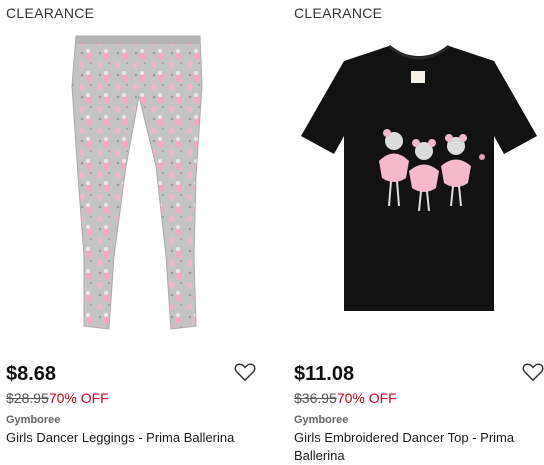 This screenshot has height=465, width=544. Describe the element at coordinates (131, 438) in the screenshot. I see `product-name-link: Girls Dancer Leggings - Prima Ballerina` at that location.